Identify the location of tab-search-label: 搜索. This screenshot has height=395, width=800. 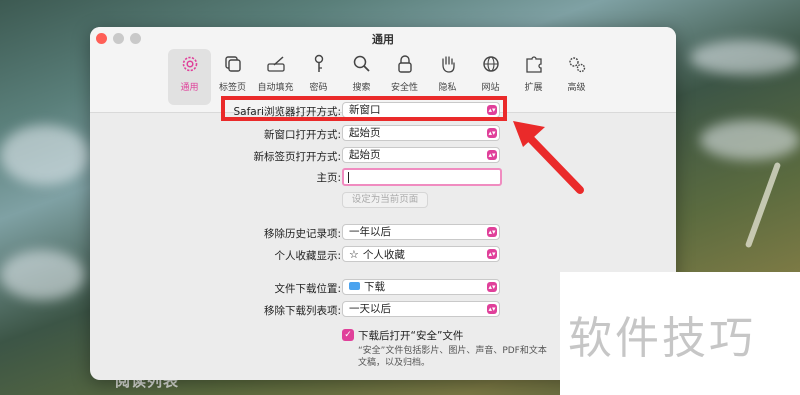
(361, 88).